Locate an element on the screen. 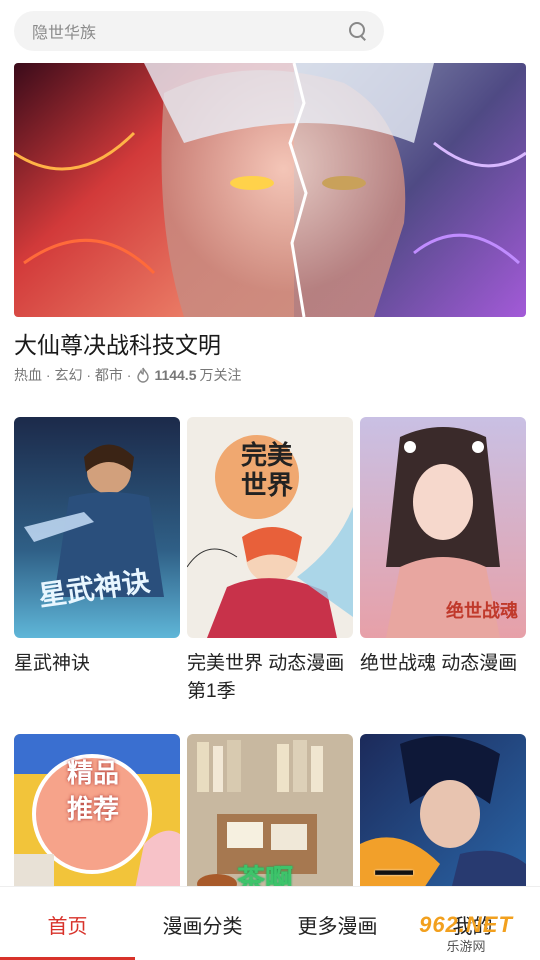 This screenshot has width=540, height=960. follow-unit: 万关注 is located at coordinates (220, 375).